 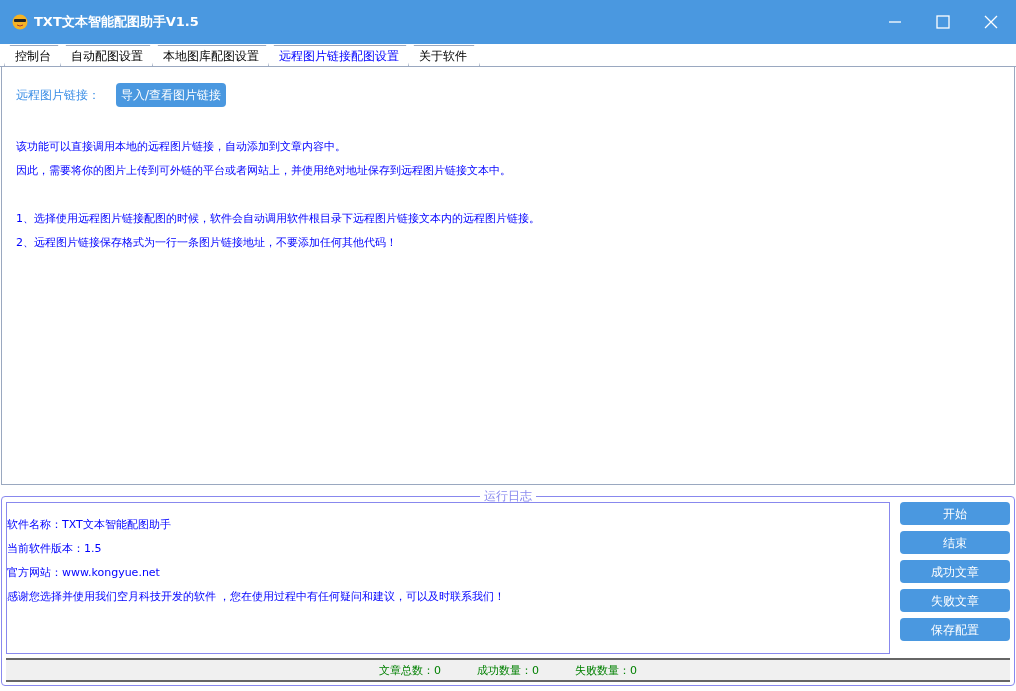 What do you see at coordinates (117, 22) in the screenshot?
I see `window-title: TXT文本智能配图助手V1.5` at bounding box center [117, 22].